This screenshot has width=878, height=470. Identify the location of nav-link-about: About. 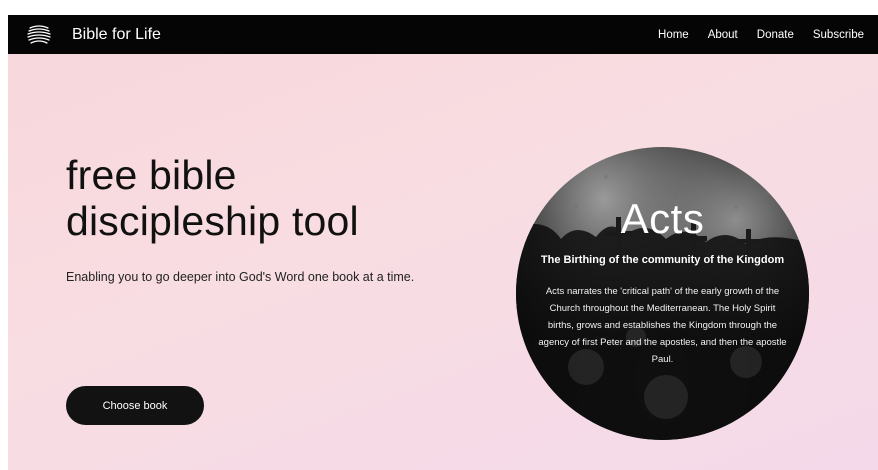
(723, 35).